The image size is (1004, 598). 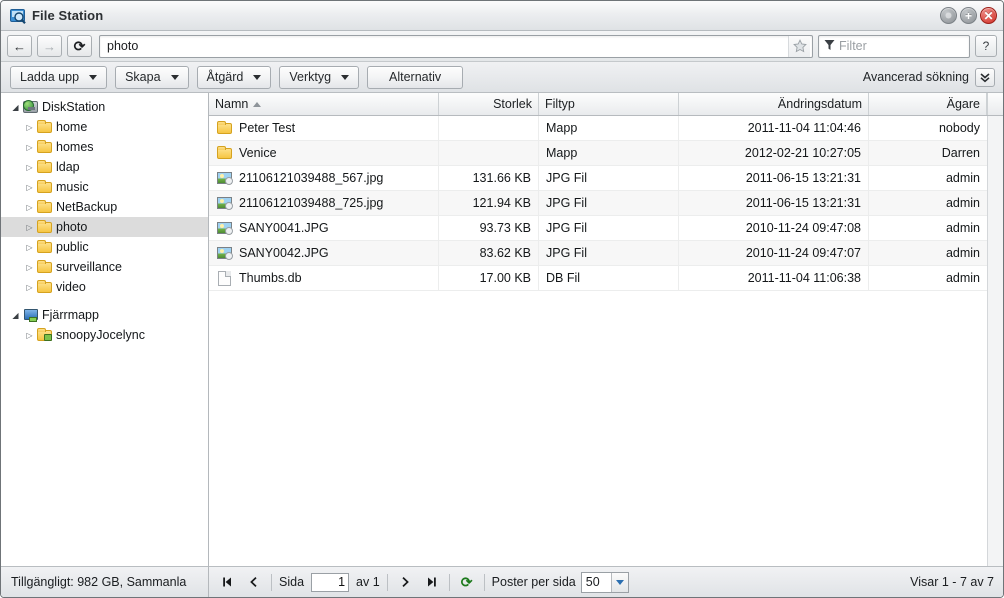 What do you see at coordinates (467, 582) in the screenshot?
I see `refresh-button: ⟳` at bounding box center [467, 582].